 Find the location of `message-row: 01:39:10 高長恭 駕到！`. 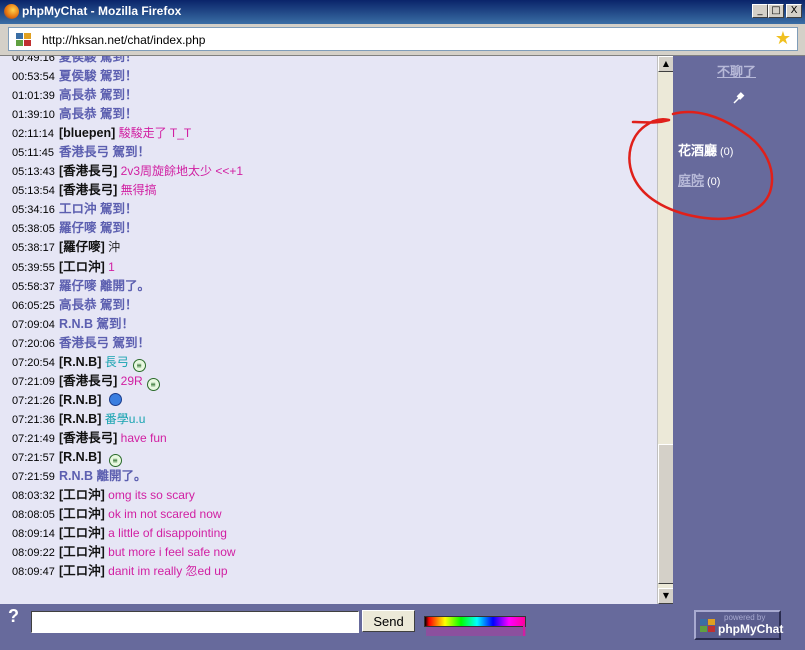

message-row: 01:39:10 高長恭 駕到！ is located at coordinates (332, 114).